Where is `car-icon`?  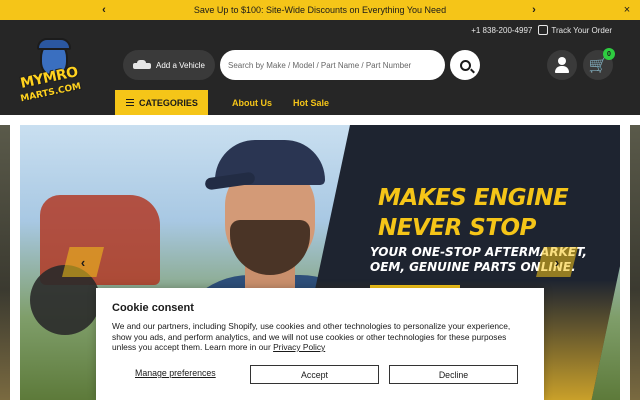 car-icon is located at coordinates (142, 65).